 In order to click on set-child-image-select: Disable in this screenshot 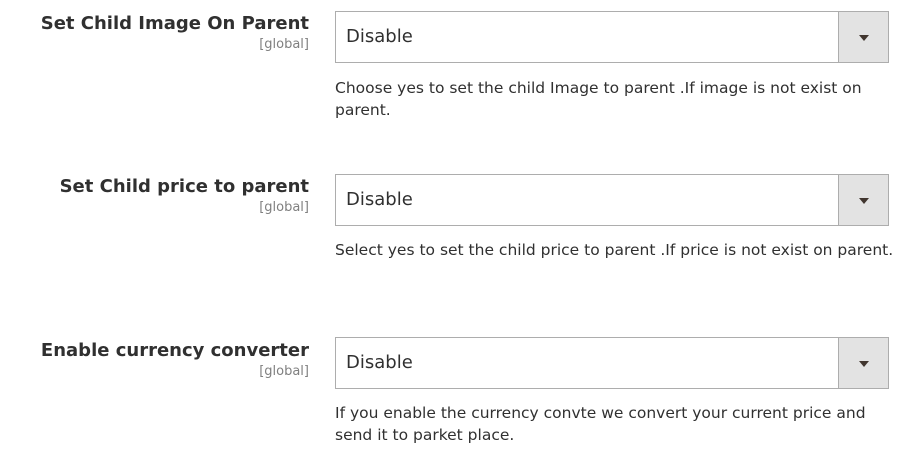, I will do `click(612, 37)`.